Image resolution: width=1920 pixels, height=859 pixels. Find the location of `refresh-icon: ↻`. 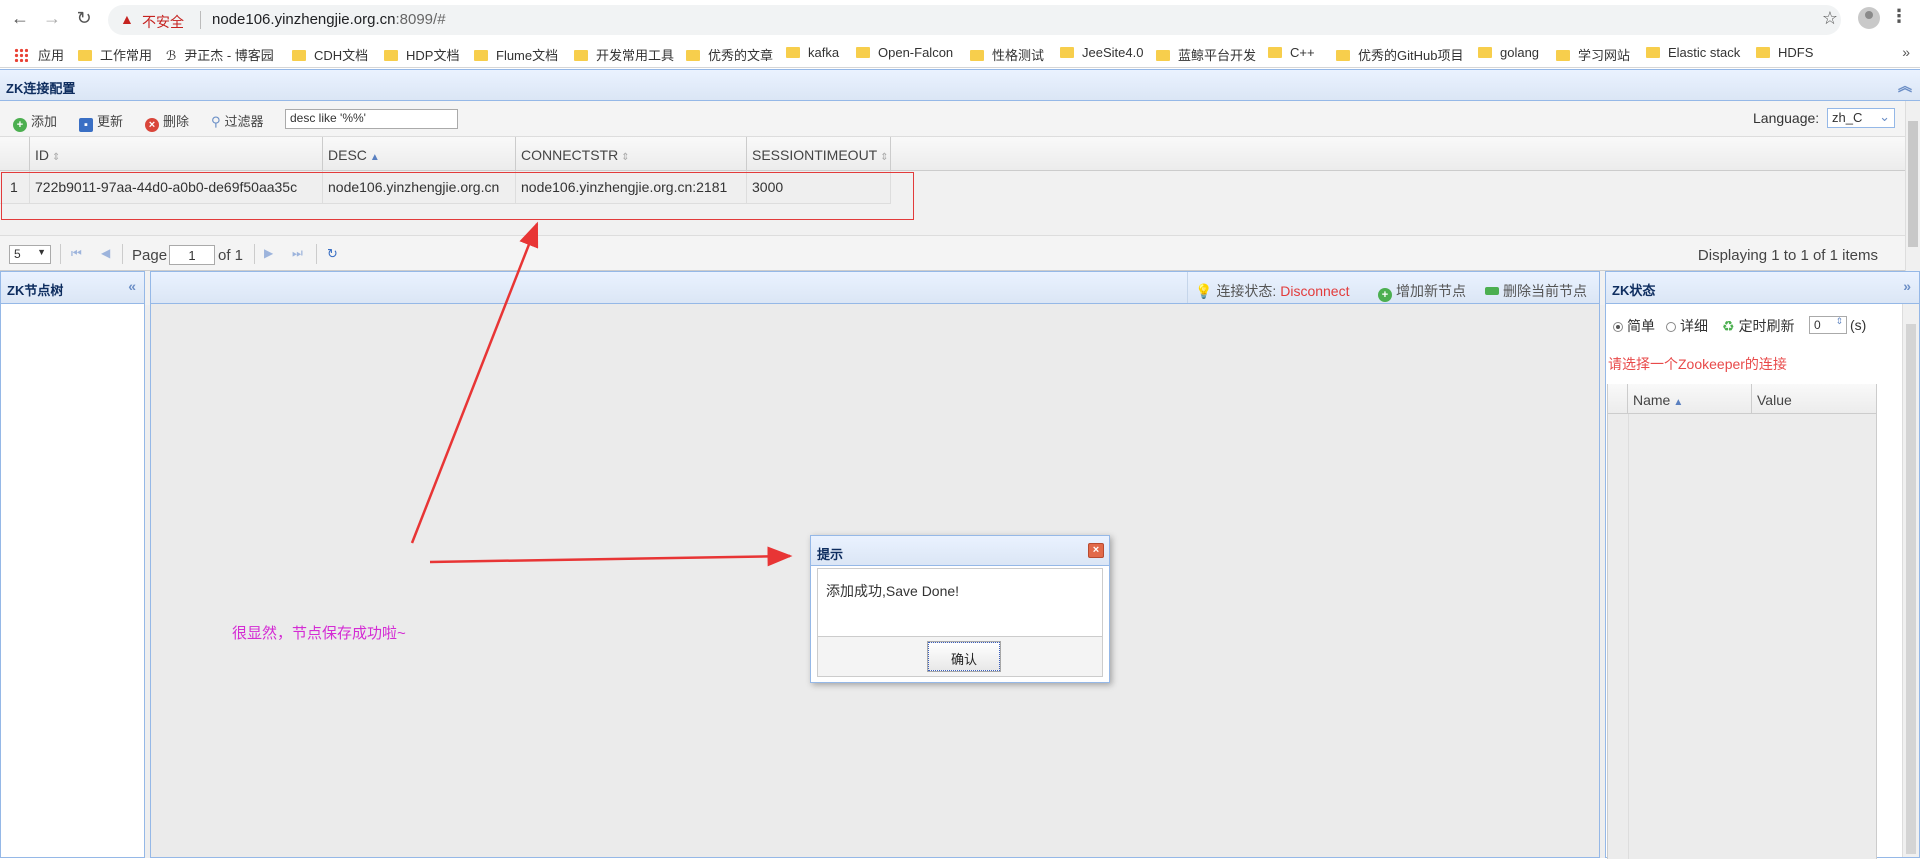

refresh-icon: ↻ is located at coordinates (332, 254).